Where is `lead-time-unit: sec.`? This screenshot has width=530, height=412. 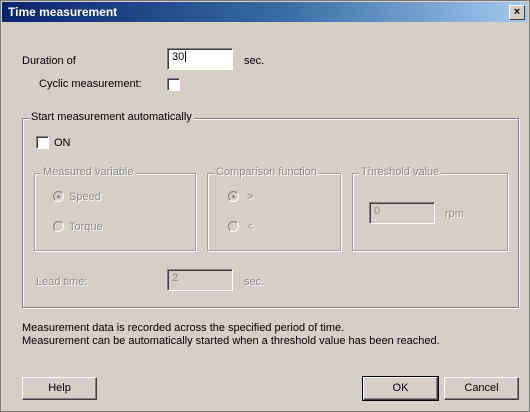
lead-time-unit: sec. is located at coordinates (254, 282).